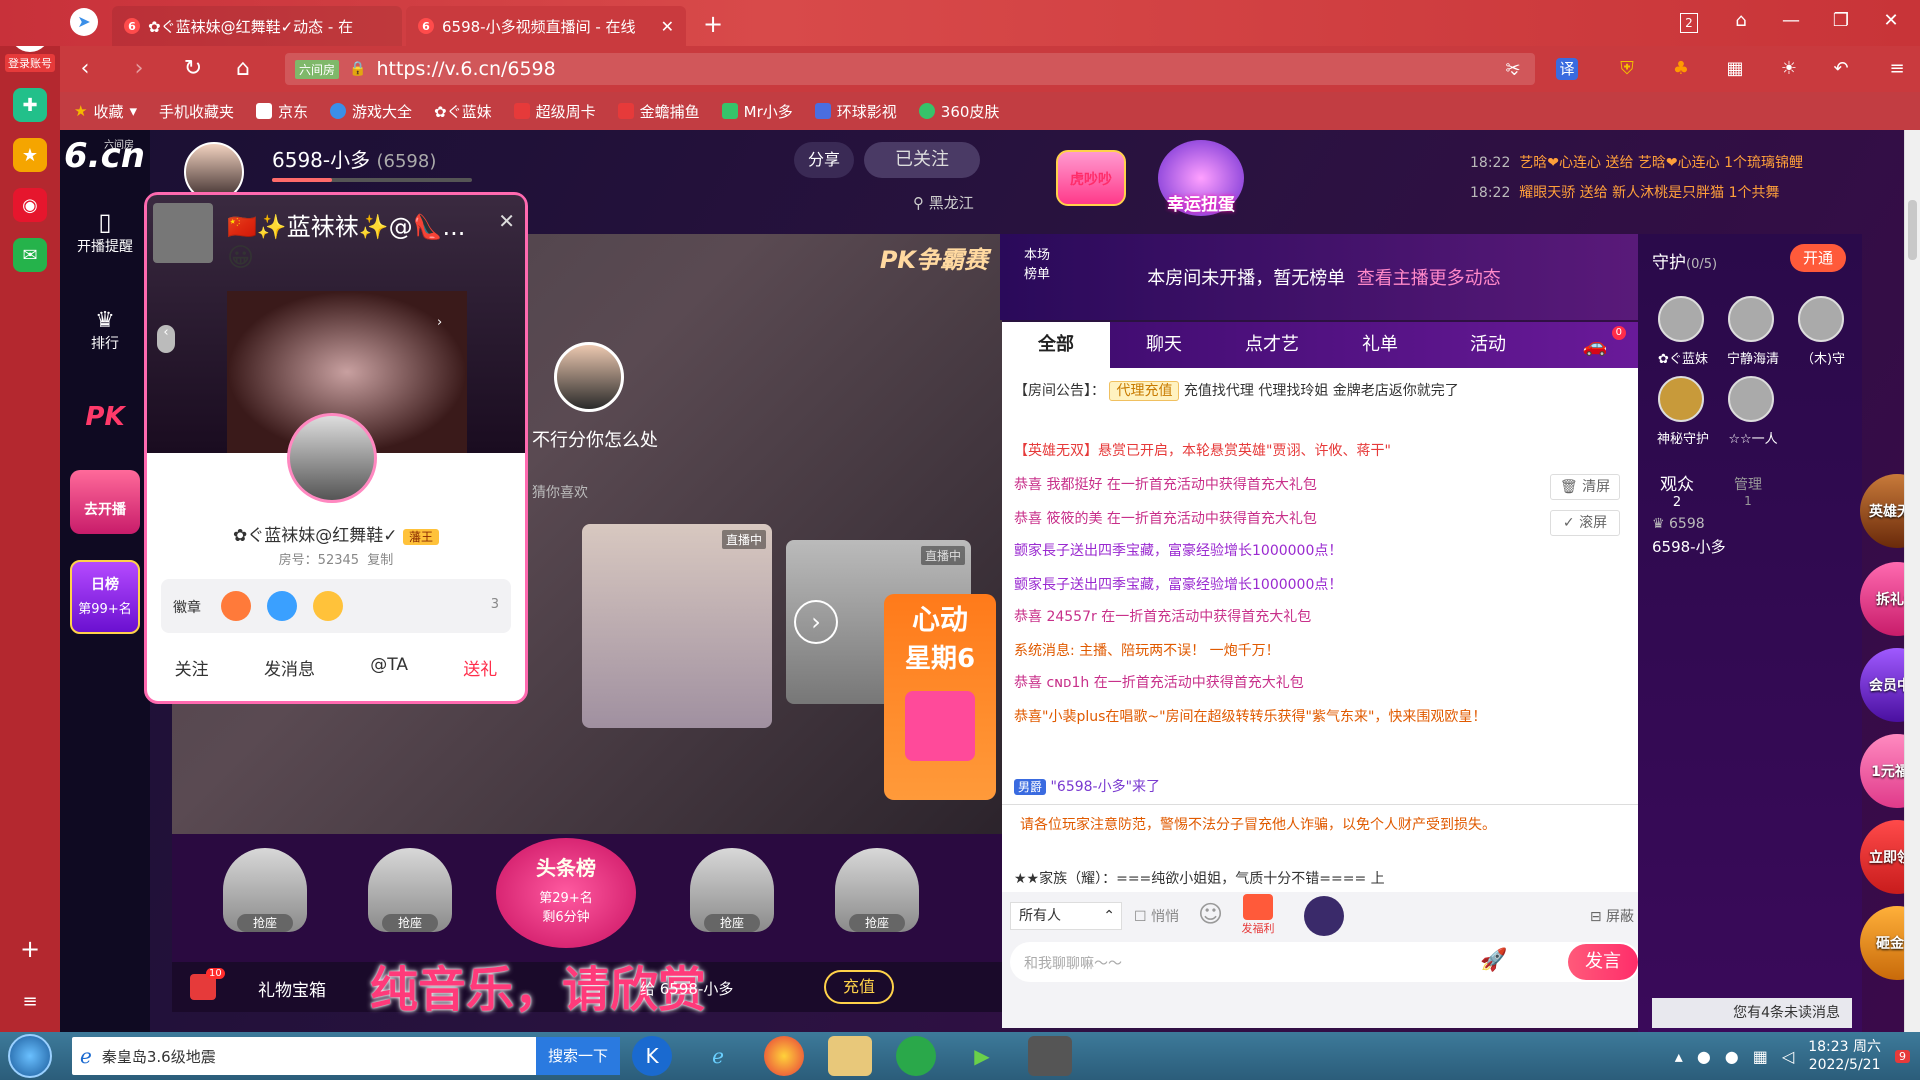  I want to click on bookmark-item: 环球影视, so click(855, 111).